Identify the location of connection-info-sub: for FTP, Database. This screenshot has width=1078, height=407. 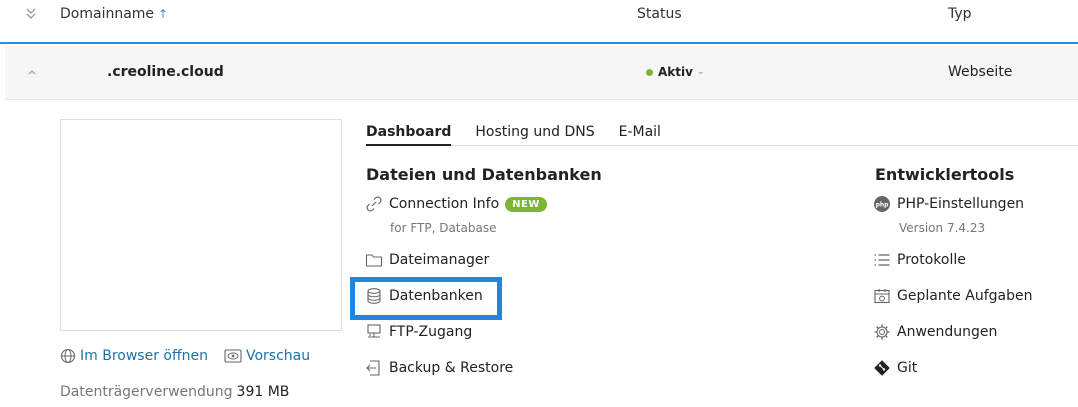
(443, 228).